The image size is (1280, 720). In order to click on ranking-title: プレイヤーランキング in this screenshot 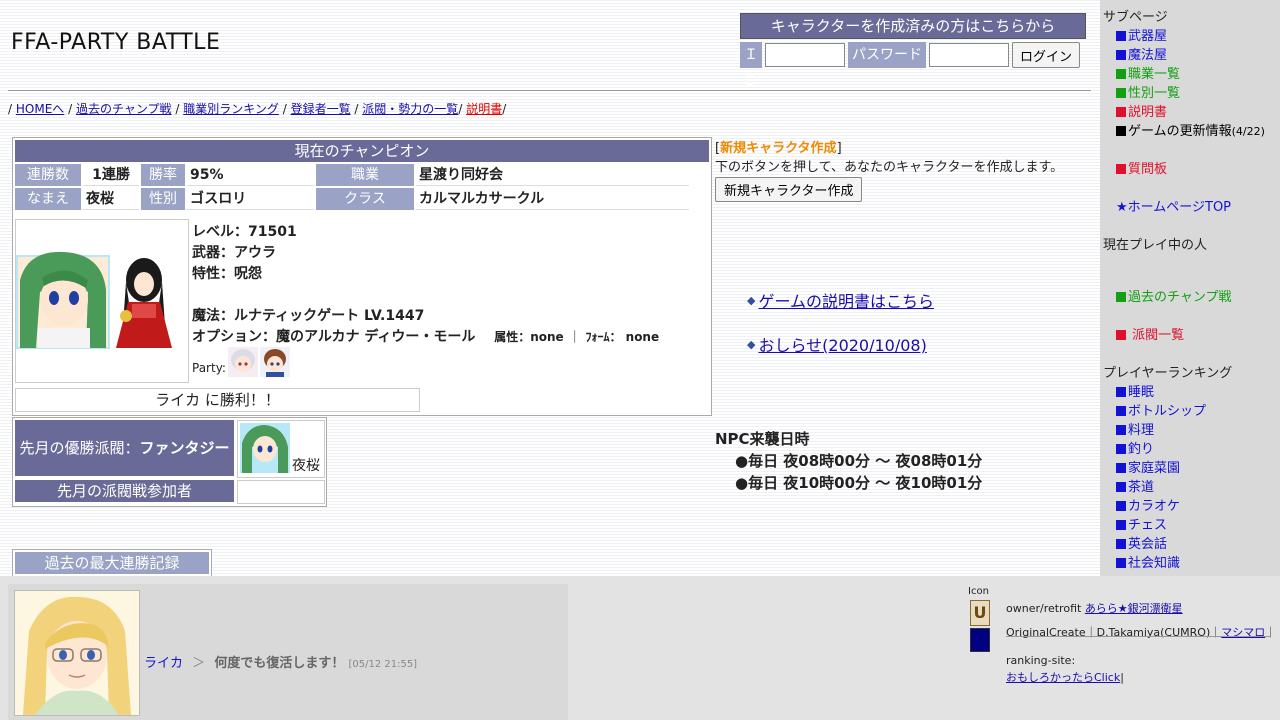, I will do `click(1168, 373)`.